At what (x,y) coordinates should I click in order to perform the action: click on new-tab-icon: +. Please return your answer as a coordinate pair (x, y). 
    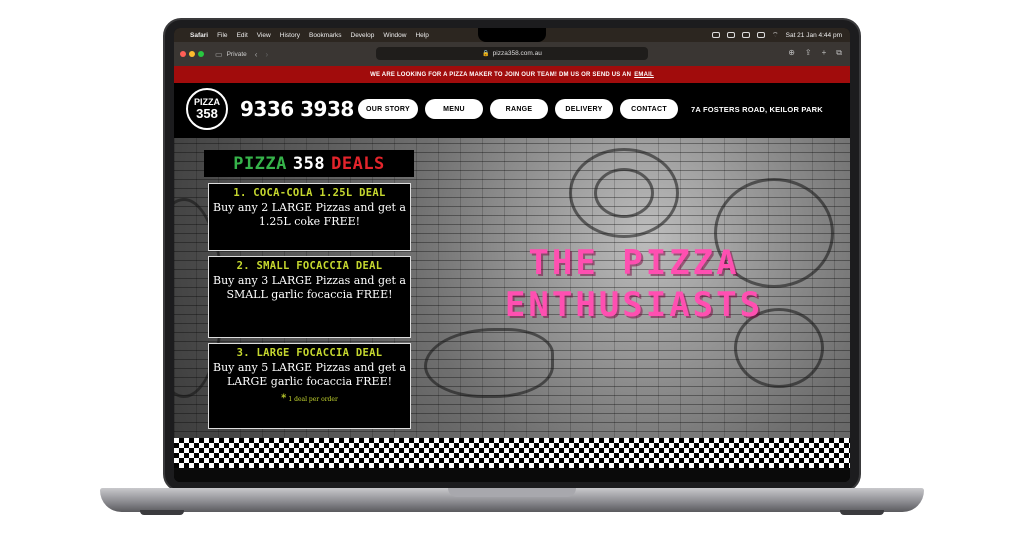
    Looking at the image, I should click on (824, 53).